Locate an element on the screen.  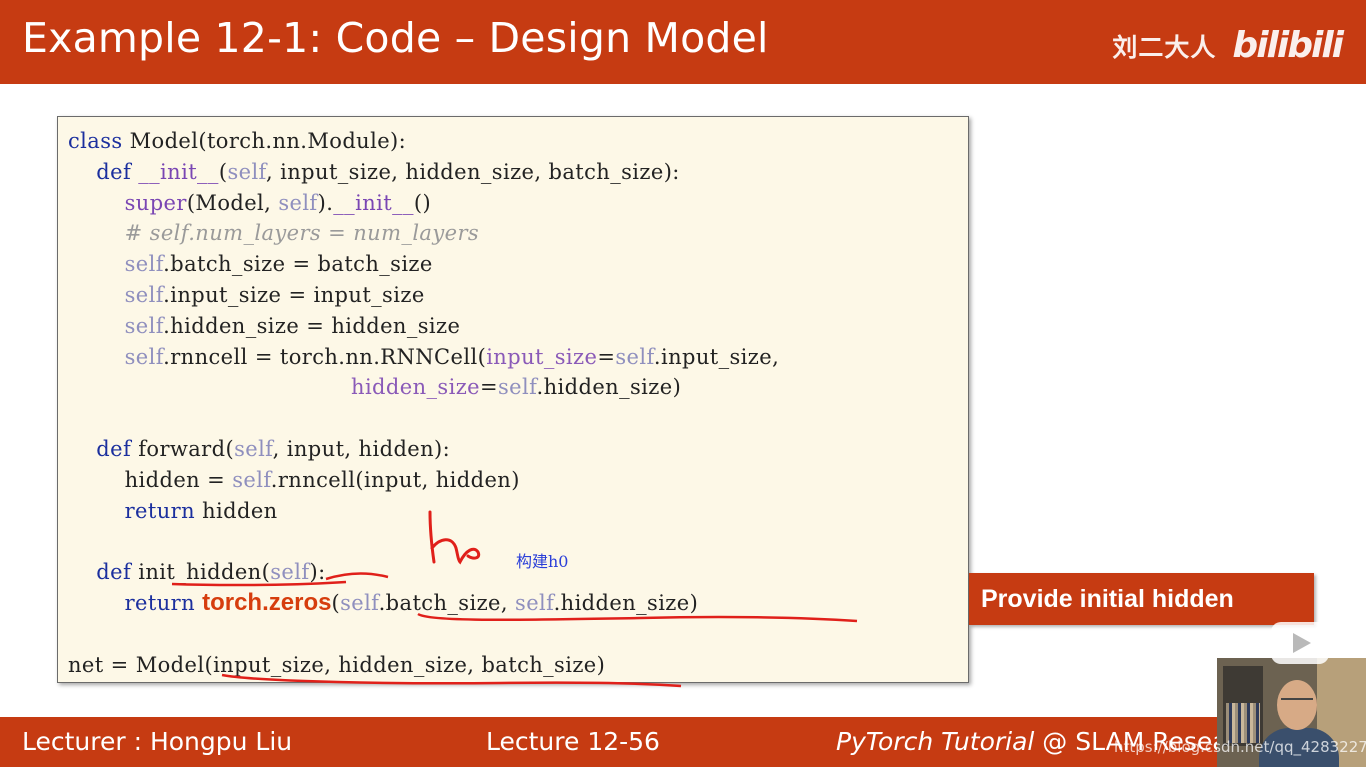
code-token: .input_size, is located at coordinates (716, 356).